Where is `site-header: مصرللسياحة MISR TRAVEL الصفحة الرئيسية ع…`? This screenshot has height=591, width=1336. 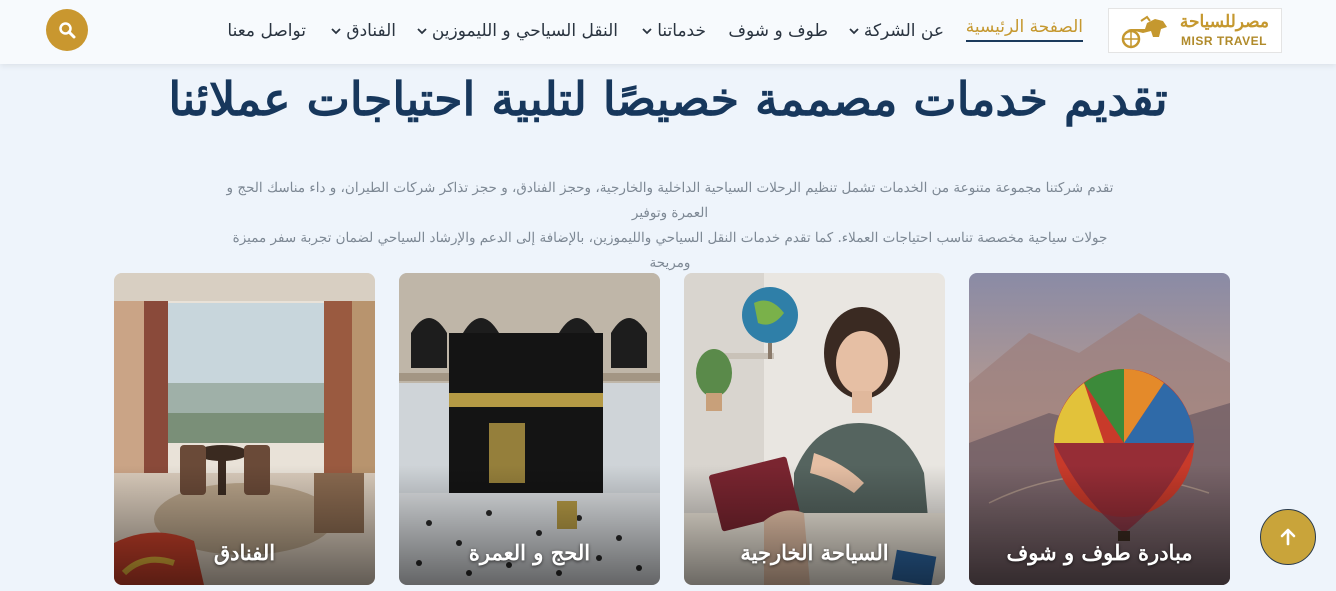 site-header: مصرللسياحة MISR TRAVEL الصفحة الرئيسية ع… is located at coordinates (668, 32).